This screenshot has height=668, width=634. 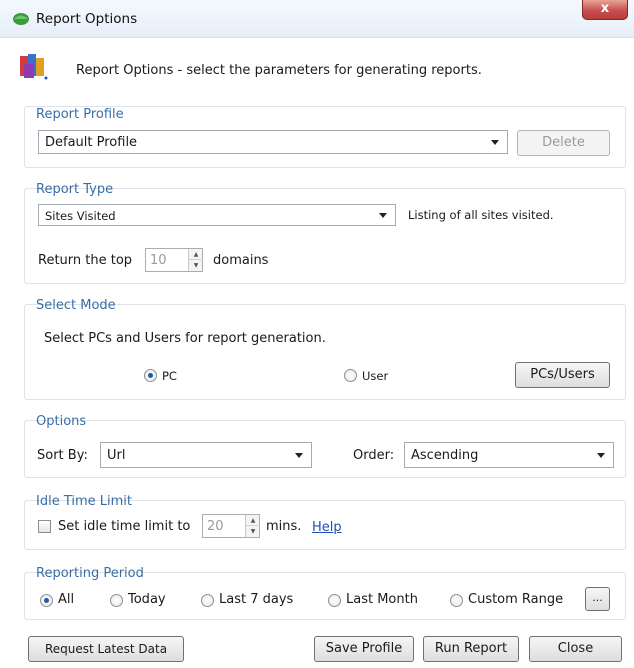 I want to click on select-mode-title: Select Mode, so click(x=76, y=305).